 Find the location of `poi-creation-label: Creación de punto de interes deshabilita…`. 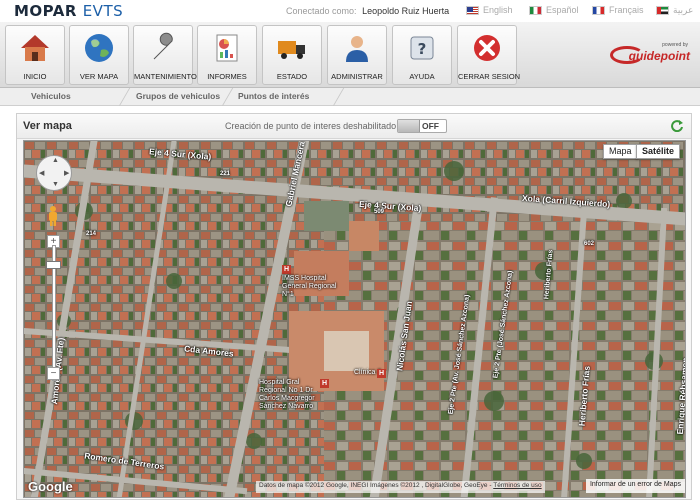

poi-creation-label: Creación de punto de interes deshabilita… is located at coordinates (311, 126).